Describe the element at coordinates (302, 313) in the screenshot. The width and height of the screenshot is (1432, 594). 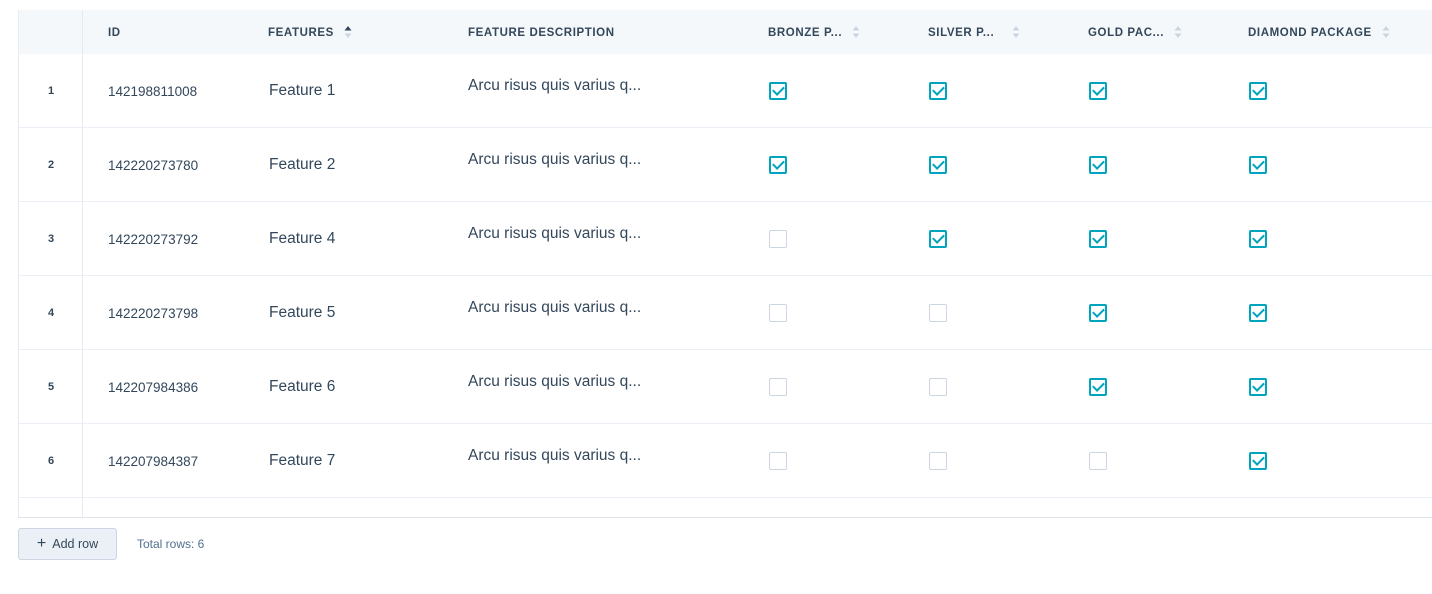
I see `feature-name-cell: Feature 5` at that location.